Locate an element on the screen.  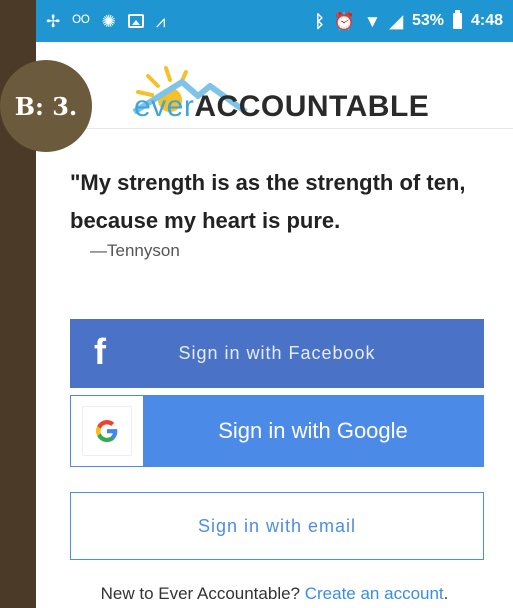
wifi-icon: ▼ is located at coordinates (372, 21).